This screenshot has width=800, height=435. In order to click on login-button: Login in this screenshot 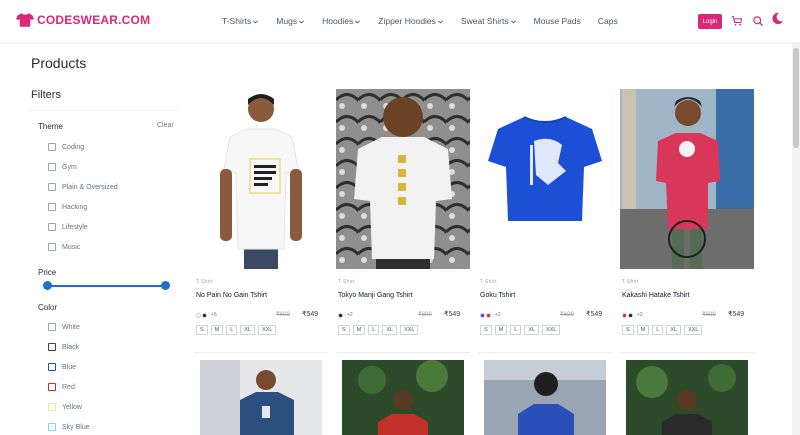, I will do `click(710, 21)`.